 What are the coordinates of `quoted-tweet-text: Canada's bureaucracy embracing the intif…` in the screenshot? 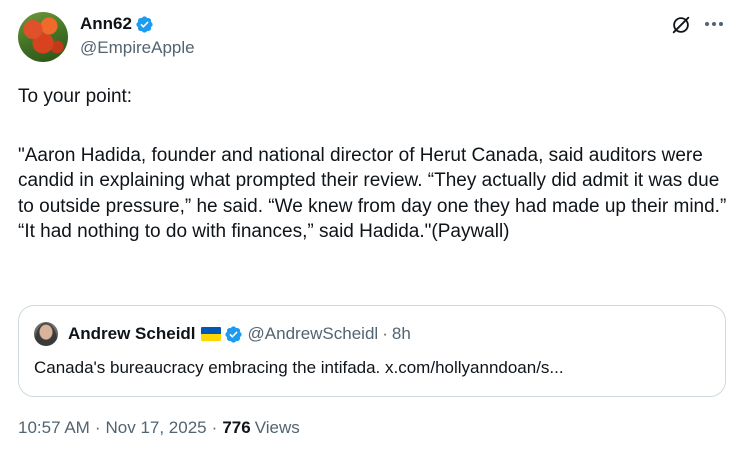 It's located at (299, 367).